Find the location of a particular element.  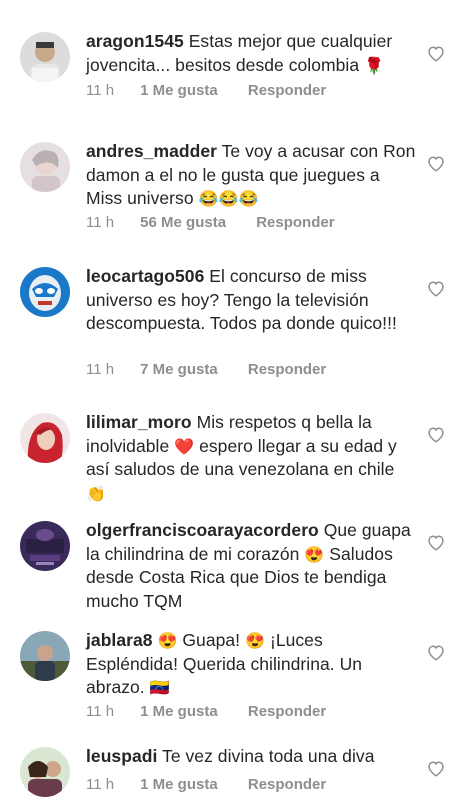

comment-body: Te vez divina toda una diva is located at coordinates (268, 756).